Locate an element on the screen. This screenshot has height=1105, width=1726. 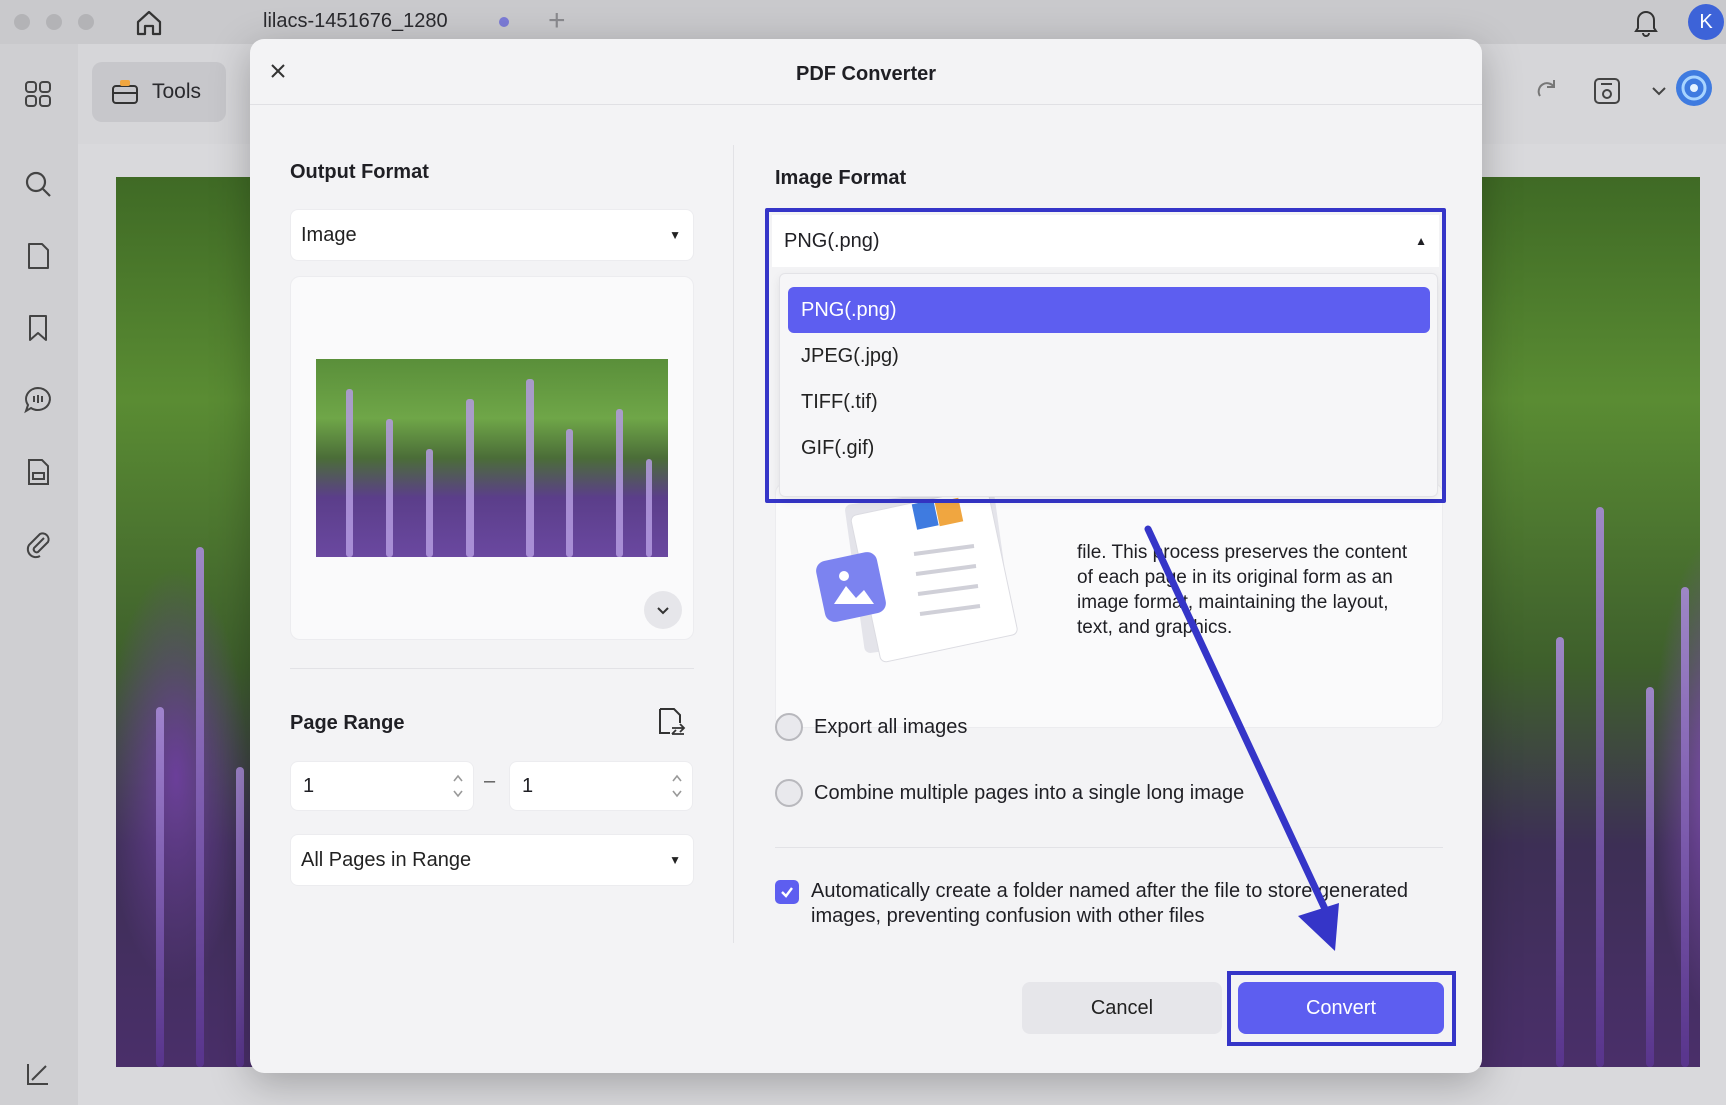
bell-icon is located at coordinates (1646, 22).